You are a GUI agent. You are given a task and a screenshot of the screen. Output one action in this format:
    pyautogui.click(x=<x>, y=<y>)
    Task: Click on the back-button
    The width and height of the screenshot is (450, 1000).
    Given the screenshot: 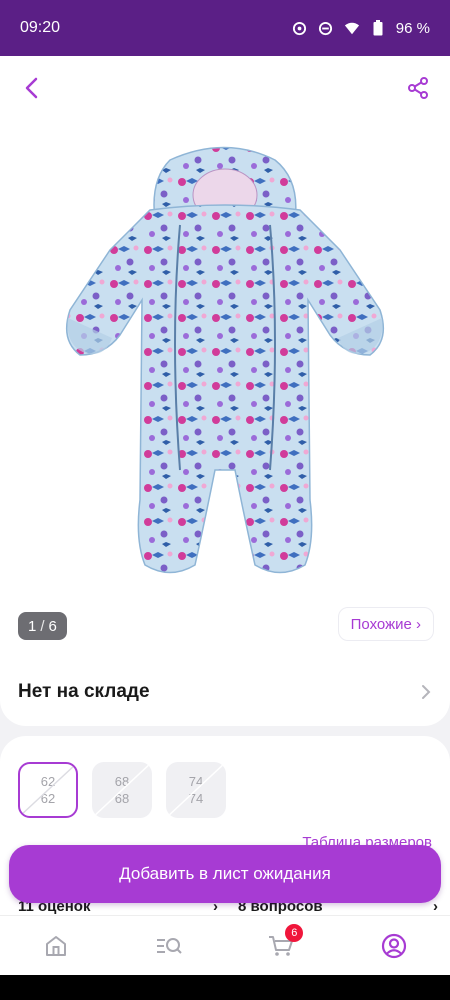 What is the action you would take?
    pyautogui.click(x=32, y=88)
    